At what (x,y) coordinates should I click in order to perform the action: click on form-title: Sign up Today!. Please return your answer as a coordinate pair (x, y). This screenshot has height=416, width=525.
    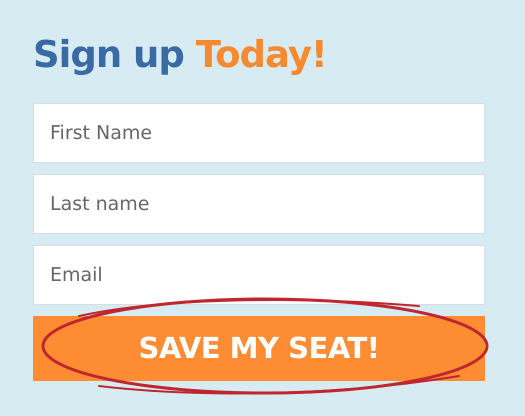
    Looking at the image, I should click on (180, 55).